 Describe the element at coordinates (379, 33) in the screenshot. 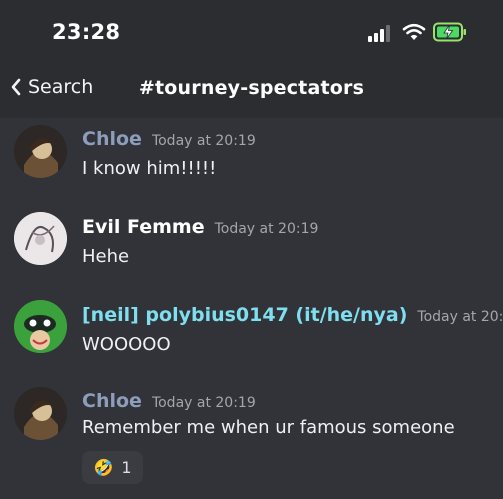

I see `cellular-signal-icon` at that location.